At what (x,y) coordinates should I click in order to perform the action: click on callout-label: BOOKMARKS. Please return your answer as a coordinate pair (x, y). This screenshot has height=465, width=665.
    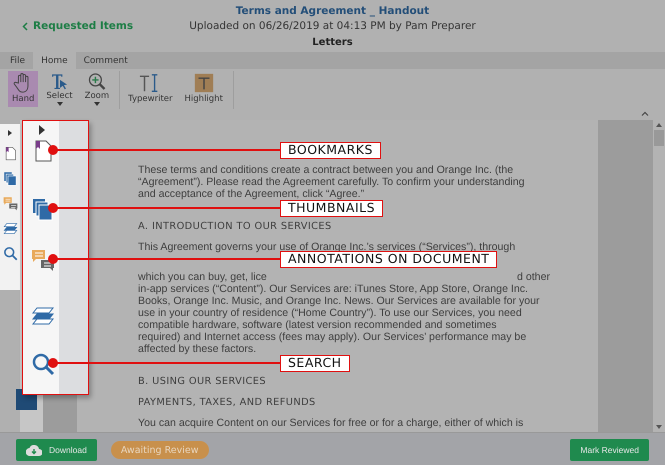
    Looking at the image, I should click on (330, 150).